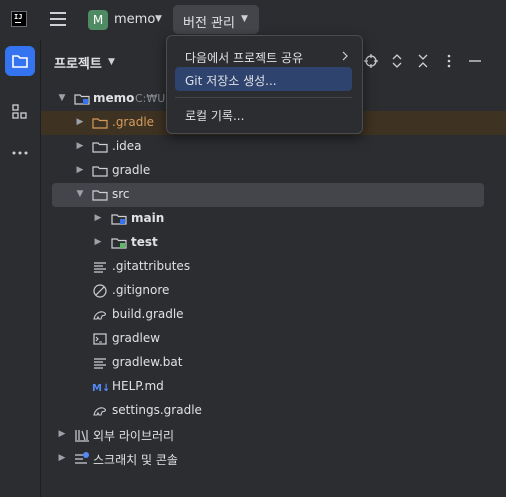 The height and width of the screenshot is (497, 506). Describe the element at coordinates (82, 436) in the screenshot. I see `library-icon` at that location.